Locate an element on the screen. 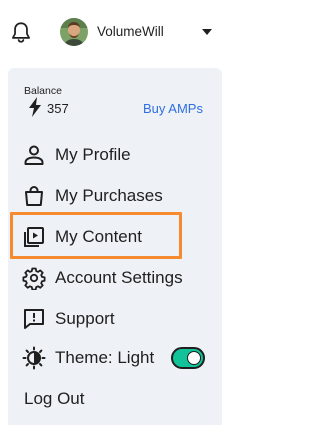  menu-item-label: Support is located at coordinates (85, 318).